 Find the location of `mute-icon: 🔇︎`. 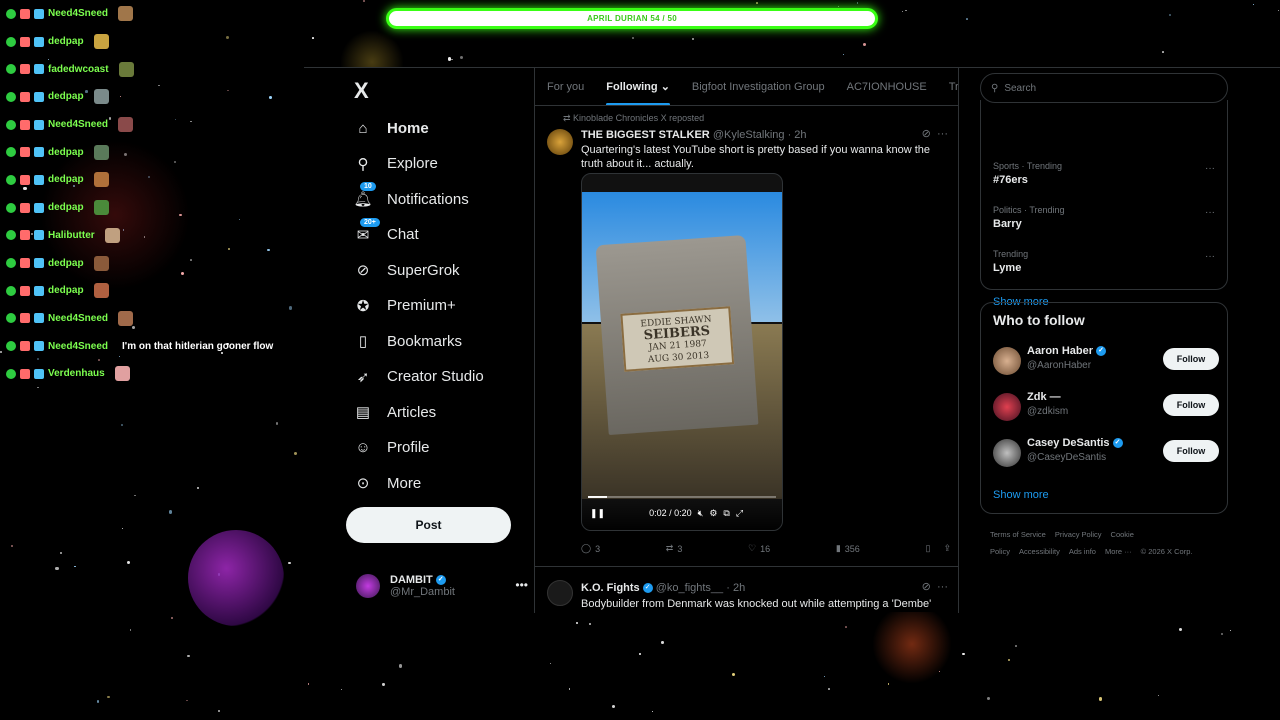

mute-icon: 🔇︎ is located at coordinates (701, 513).